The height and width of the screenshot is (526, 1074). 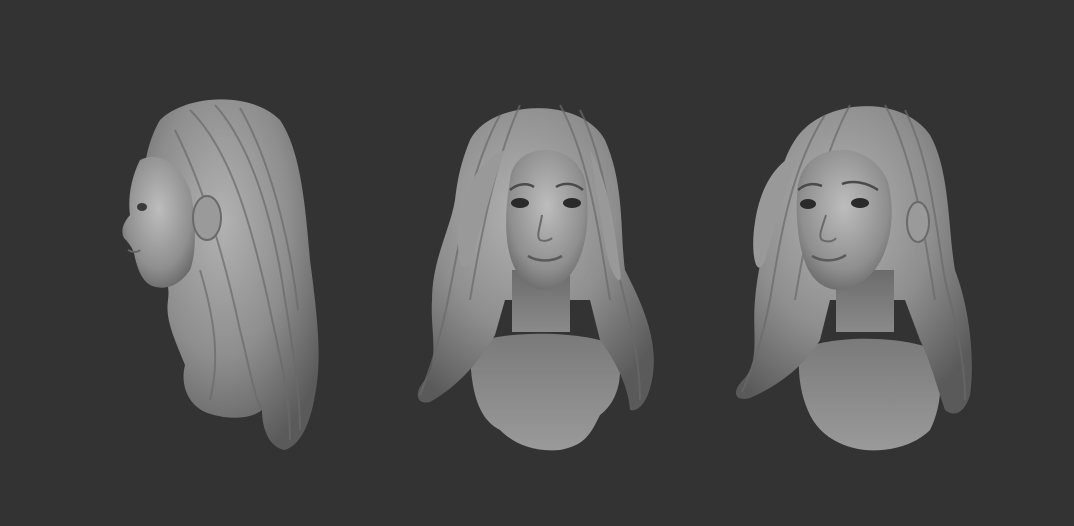 What do you see at coordinates (853, 277) in the screenshot?
I see `three-quarter-view` at bounding box center [853, 277].